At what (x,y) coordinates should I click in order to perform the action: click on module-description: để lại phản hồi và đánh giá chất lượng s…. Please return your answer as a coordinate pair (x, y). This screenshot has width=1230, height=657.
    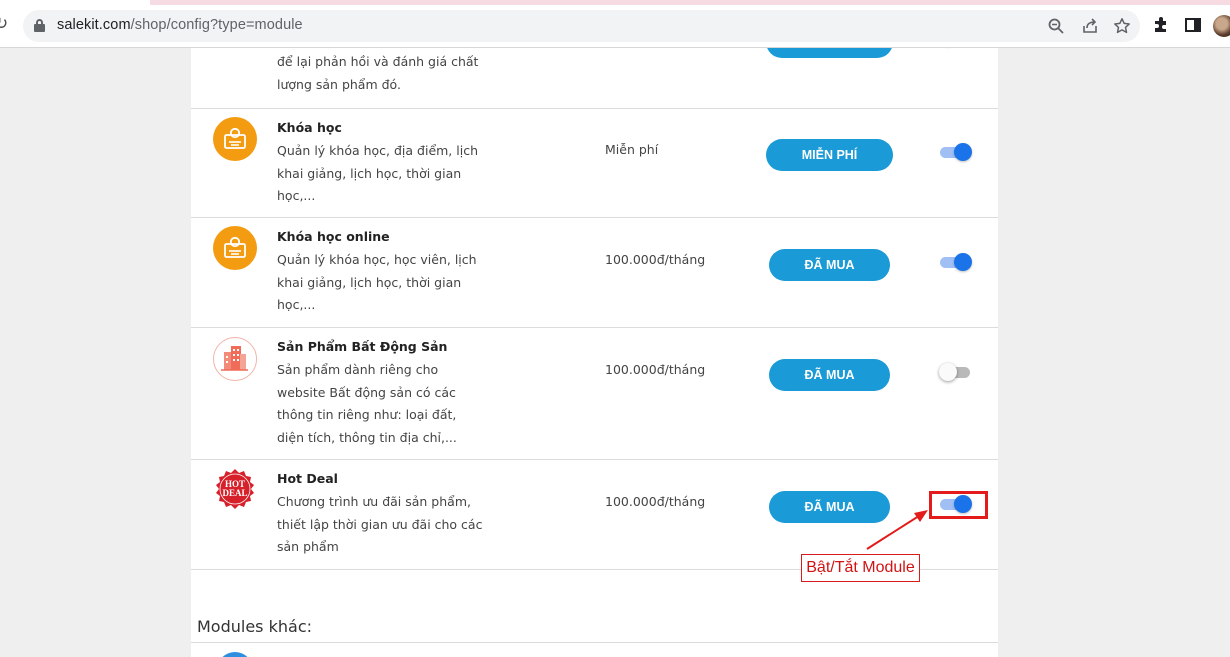
    Looking at the image, I should click on (378, 73).